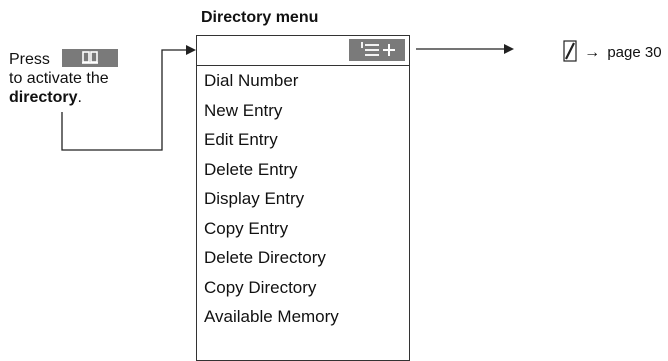 Image resolution: width=668 pixels, height=361 pixels. Describe the element at coordinates (303, 140) in the screenshot. I see `menu-item-edit-entry: Edit Entry` at that location.